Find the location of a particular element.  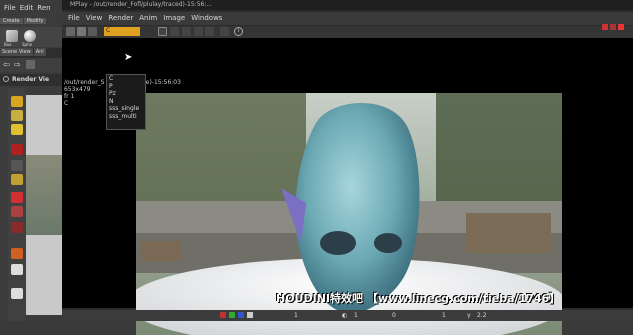

menu-edit: Edit is located at coordinates (27, 8).